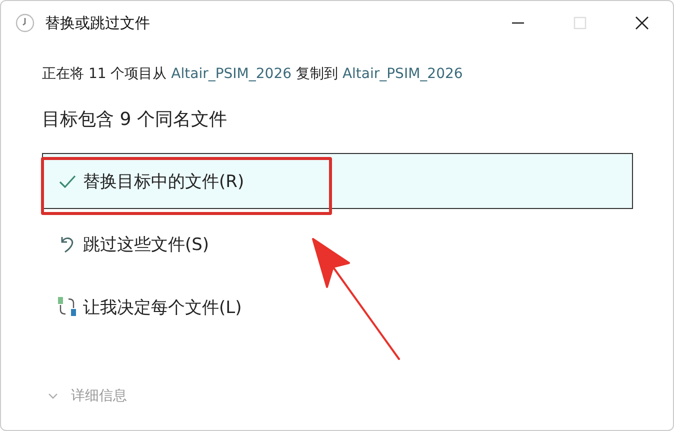 The width and height of the screenshot is (674, 431). Describe the element at coordinates (337, 244) in the screenshot. I see `option-item: 跳过这些文件(S)` at that location.